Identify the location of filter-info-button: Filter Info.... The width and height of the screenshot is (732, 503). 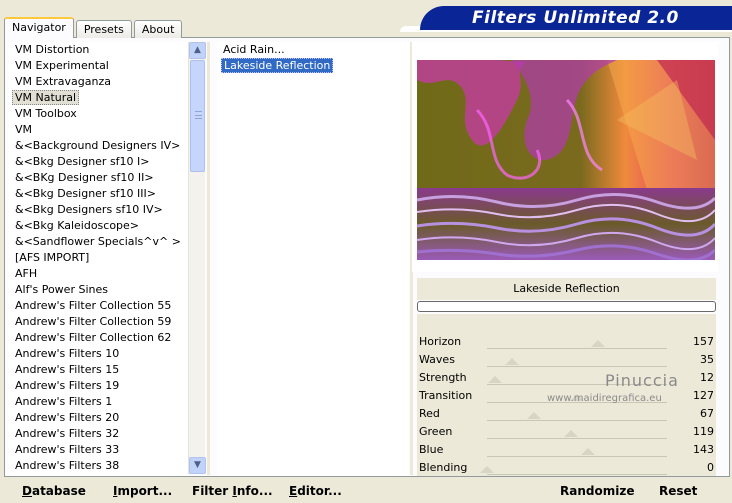
(232, 491).